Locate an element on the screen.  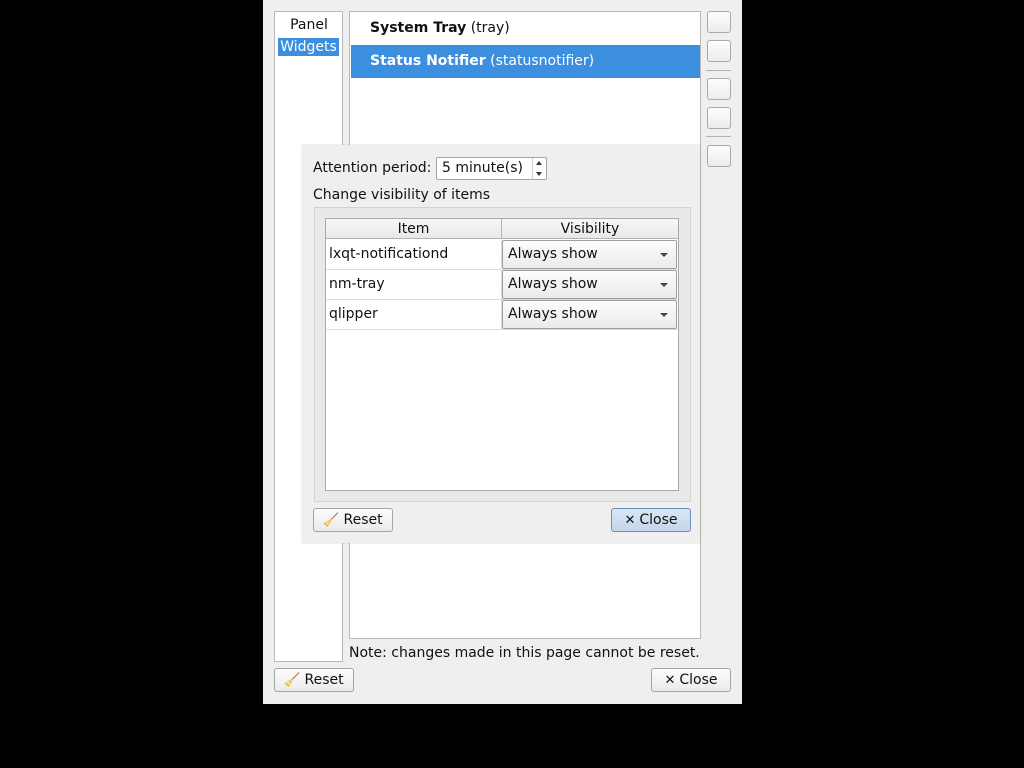
table-row: qlipper Always show is located at coordinates (502, 315).